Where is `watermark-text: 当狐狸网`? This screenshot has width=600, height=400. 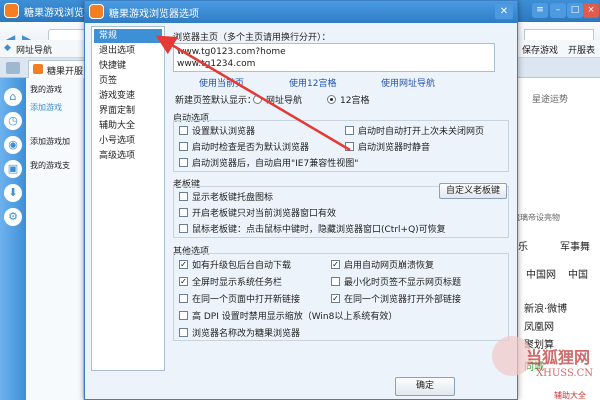
watermark-text: 当狐狸网 is located at coordinates (558, 357).